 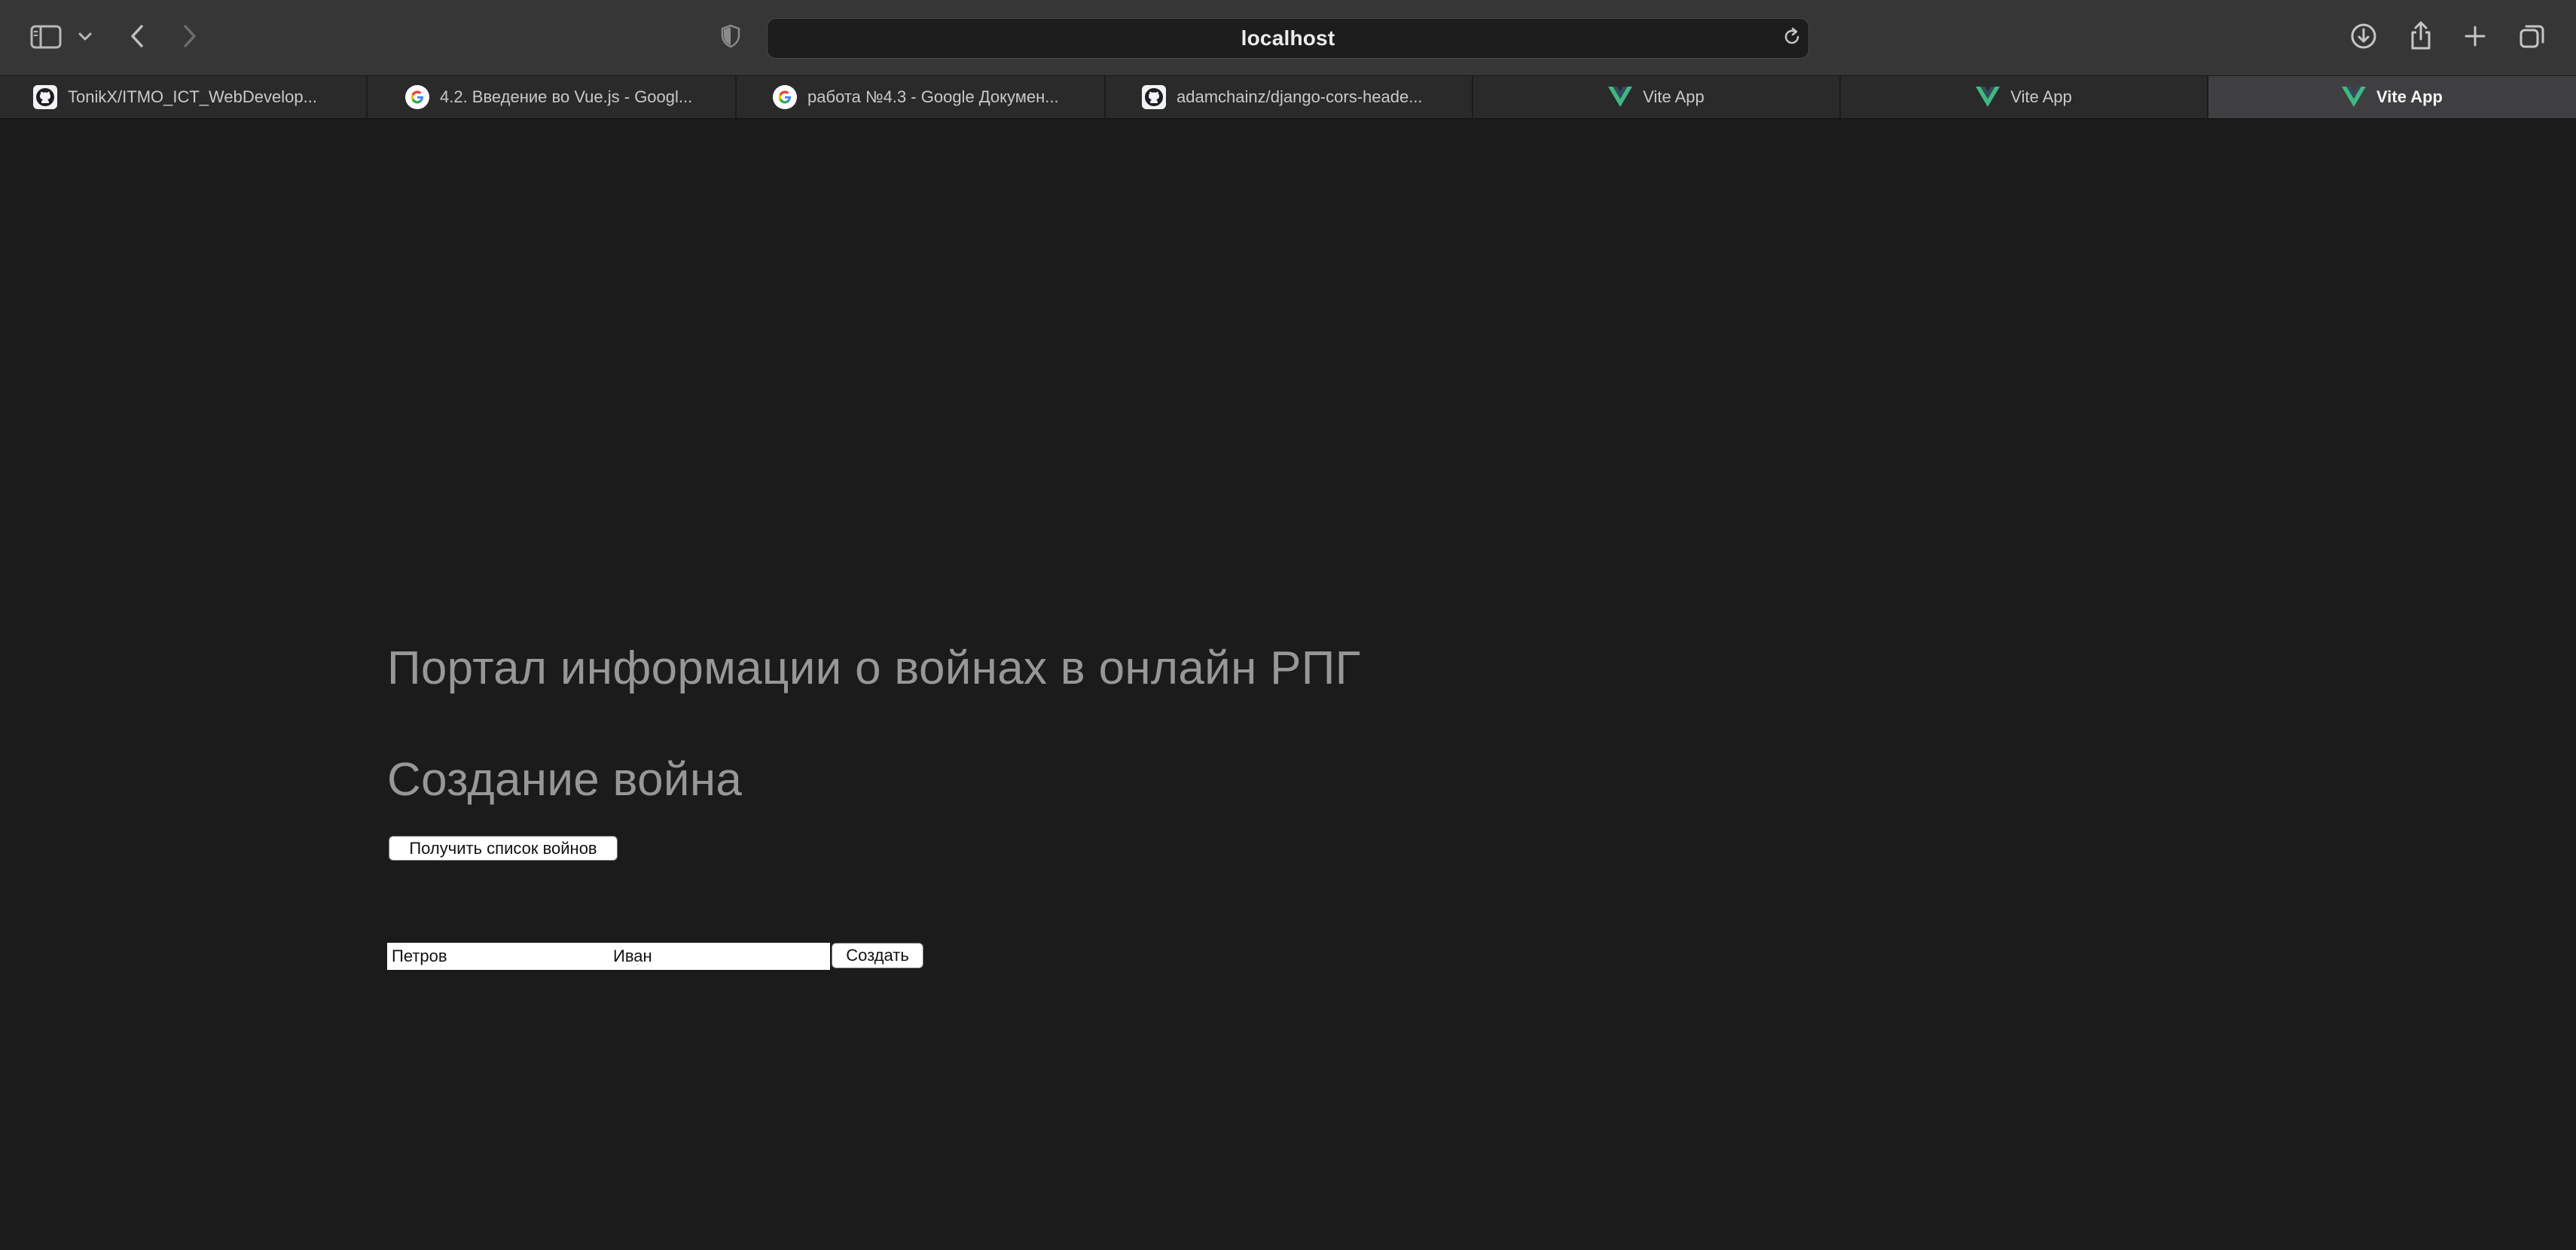 I want to click on tab-vite-app-1: Vite App, so click(x=1657, y=97).